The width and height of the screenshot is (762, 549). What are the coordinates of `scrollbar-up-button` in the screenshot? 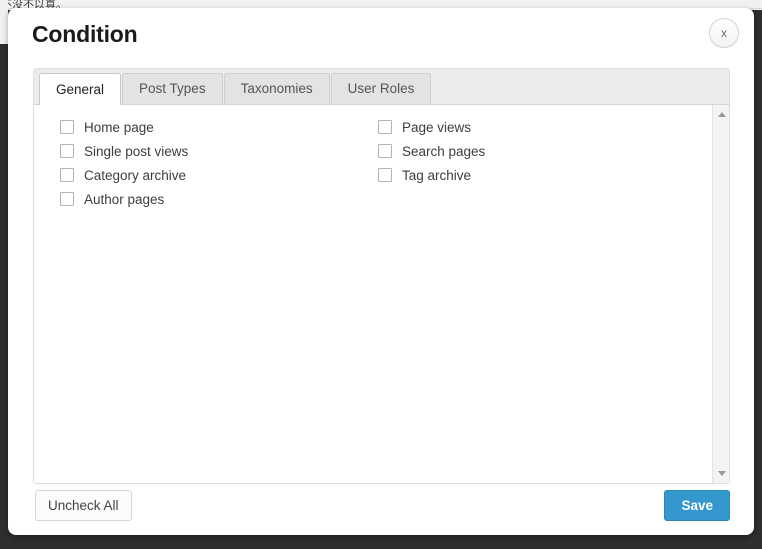 It's located at (721, 114).